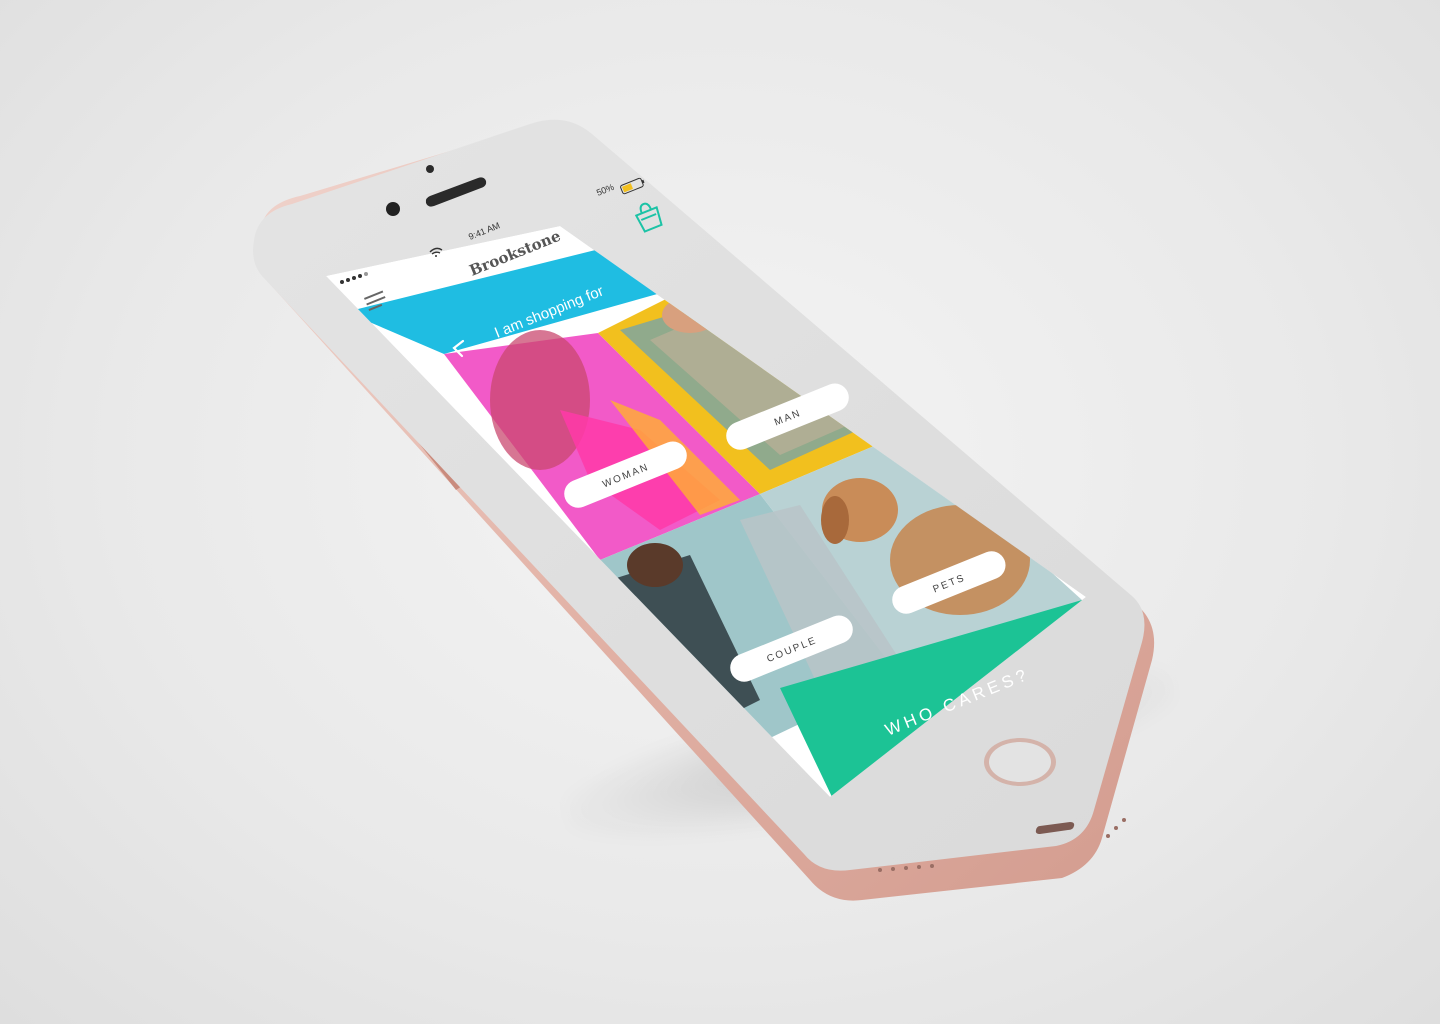 The image size is (1440, 1024). Describe the element at coordinates (540, 400) in the screenshot. I see `woman-figure-hair` at that location.